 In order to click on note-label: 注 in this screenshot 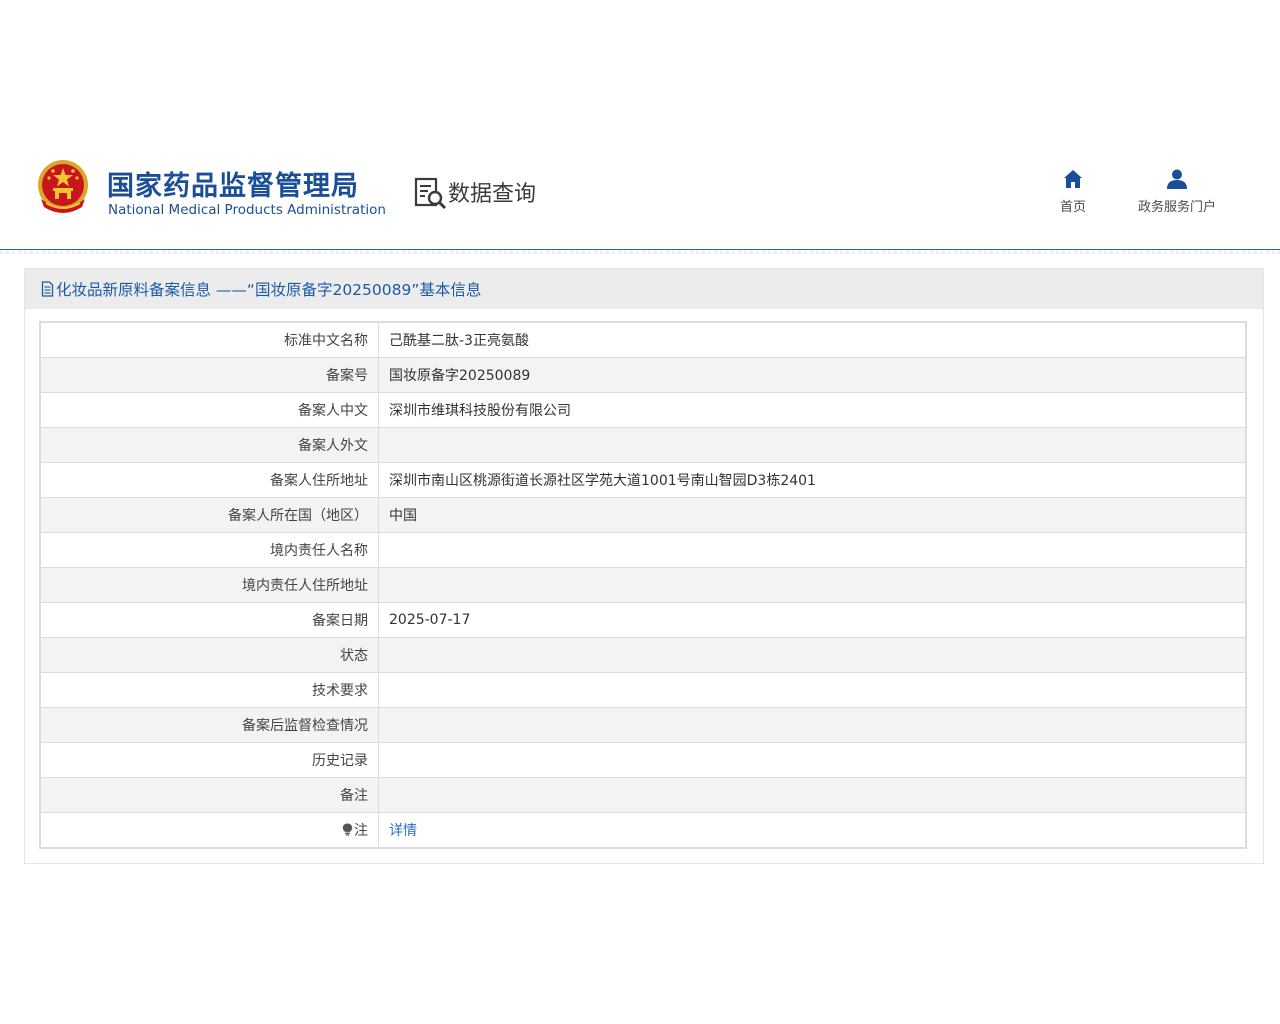, I will do `click(361, 831)`.